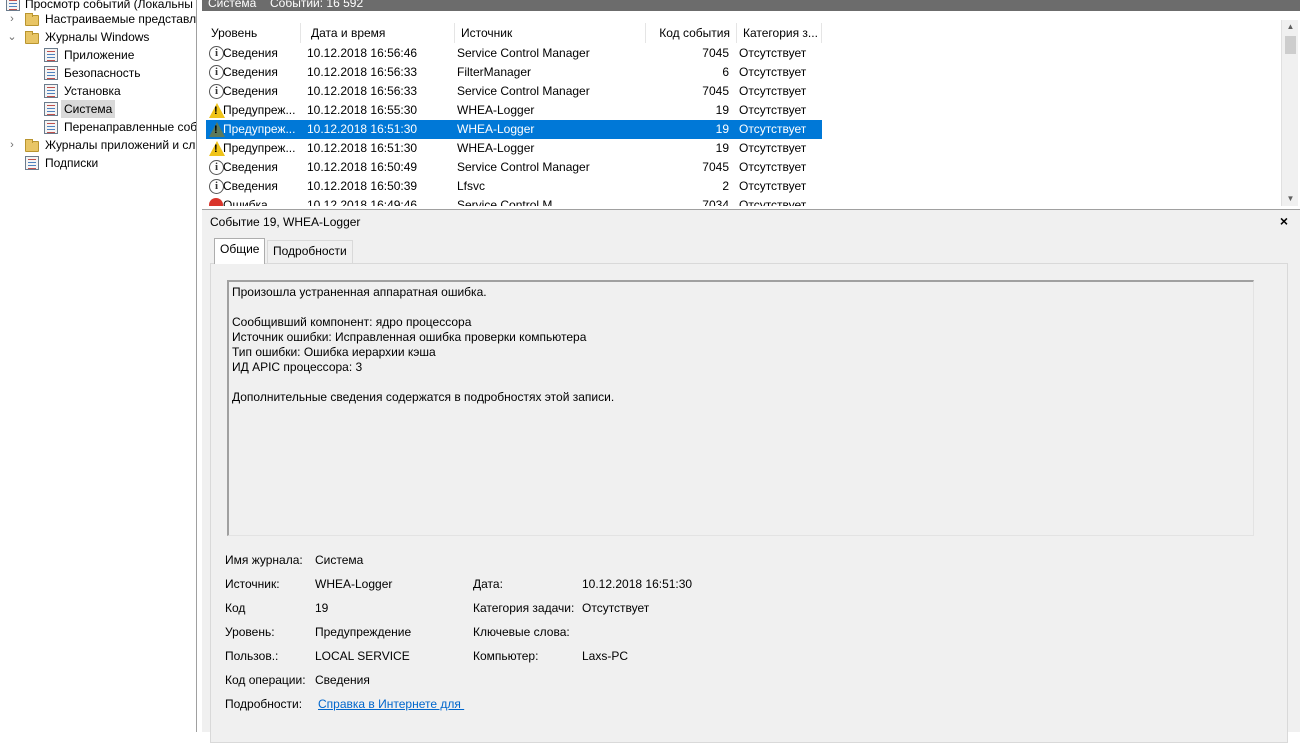 This screenshot has width=1300, height=743. Describe the element at coordinates (1284, 221) in the screenshot. I see `close-icon: ×` at that location.